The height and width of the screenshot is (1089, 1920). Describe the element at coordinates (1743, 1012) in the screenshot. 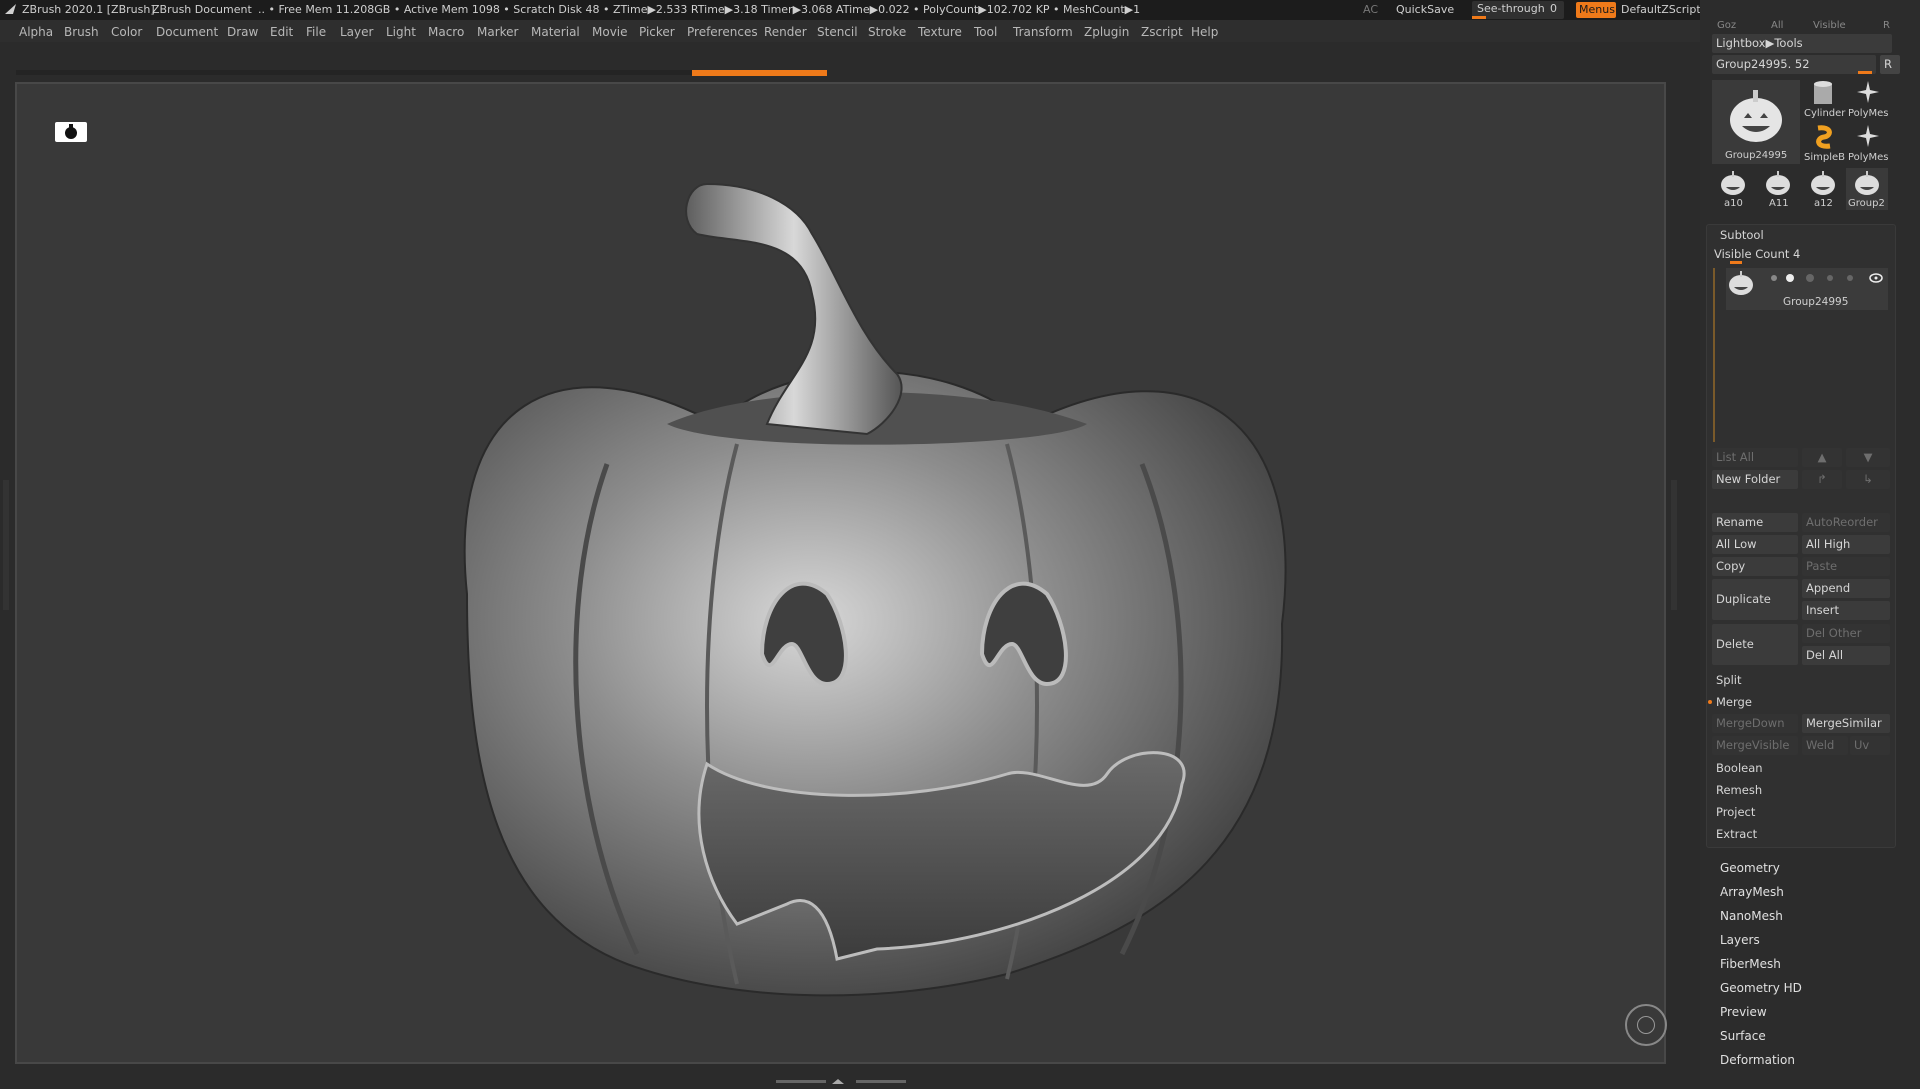

I see `preview-menu: Preview` at that location.